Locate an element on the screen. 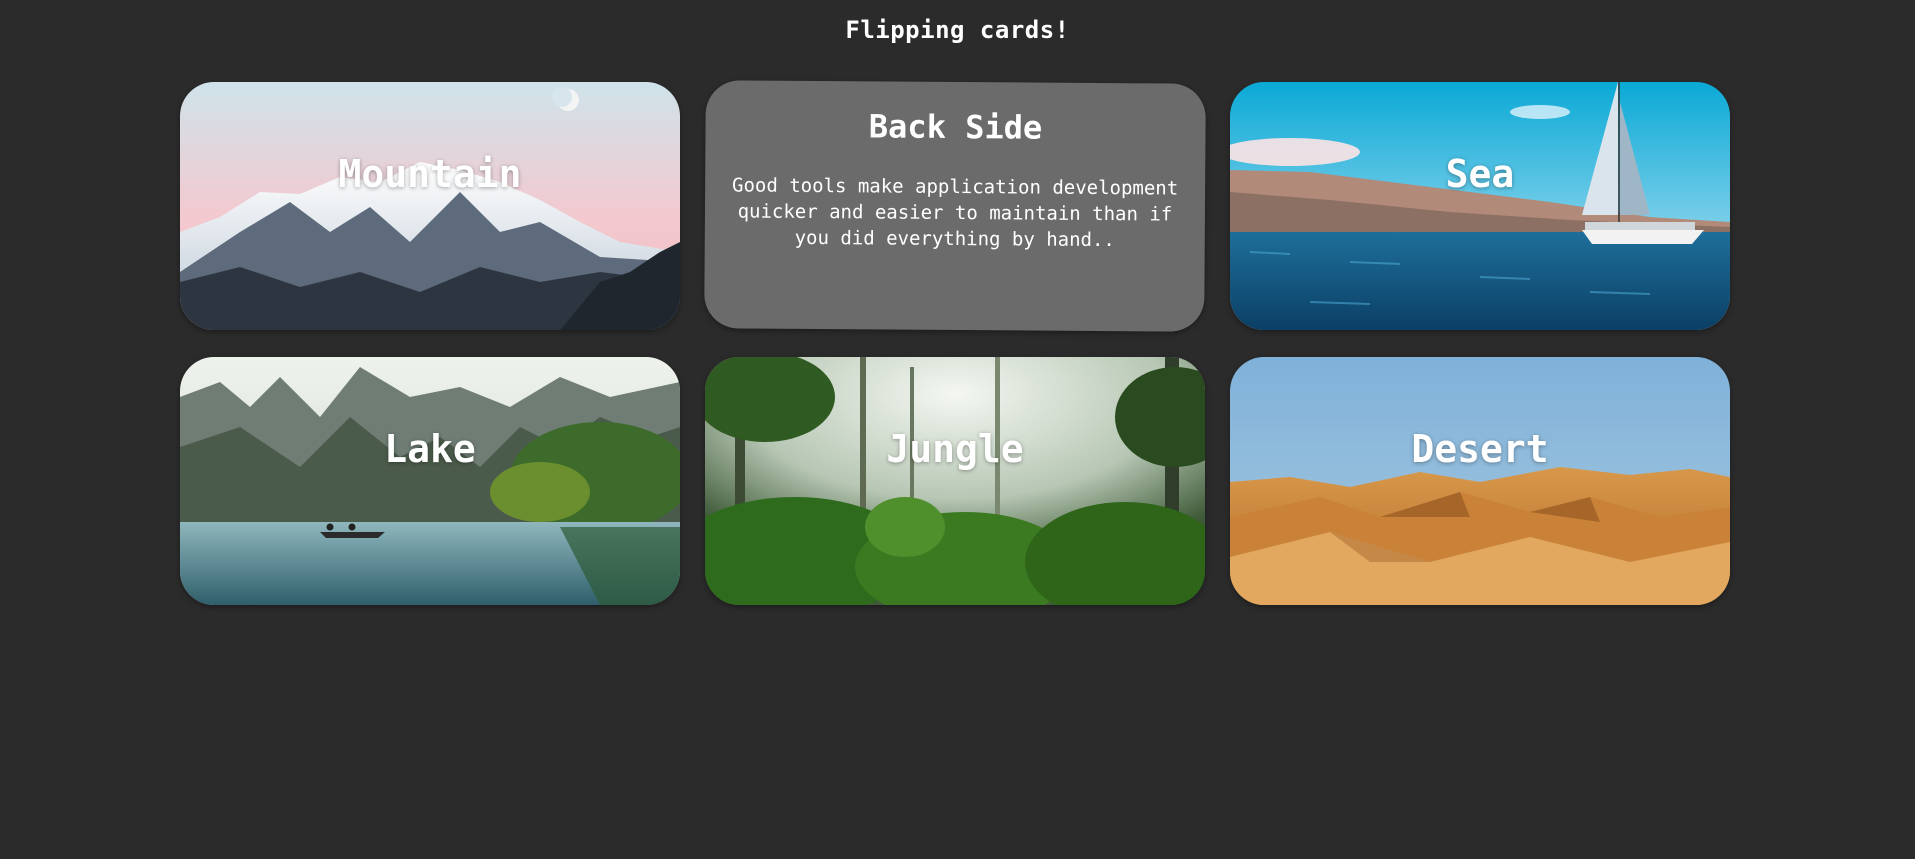  desert-image is located at coordinates (1480, 481).